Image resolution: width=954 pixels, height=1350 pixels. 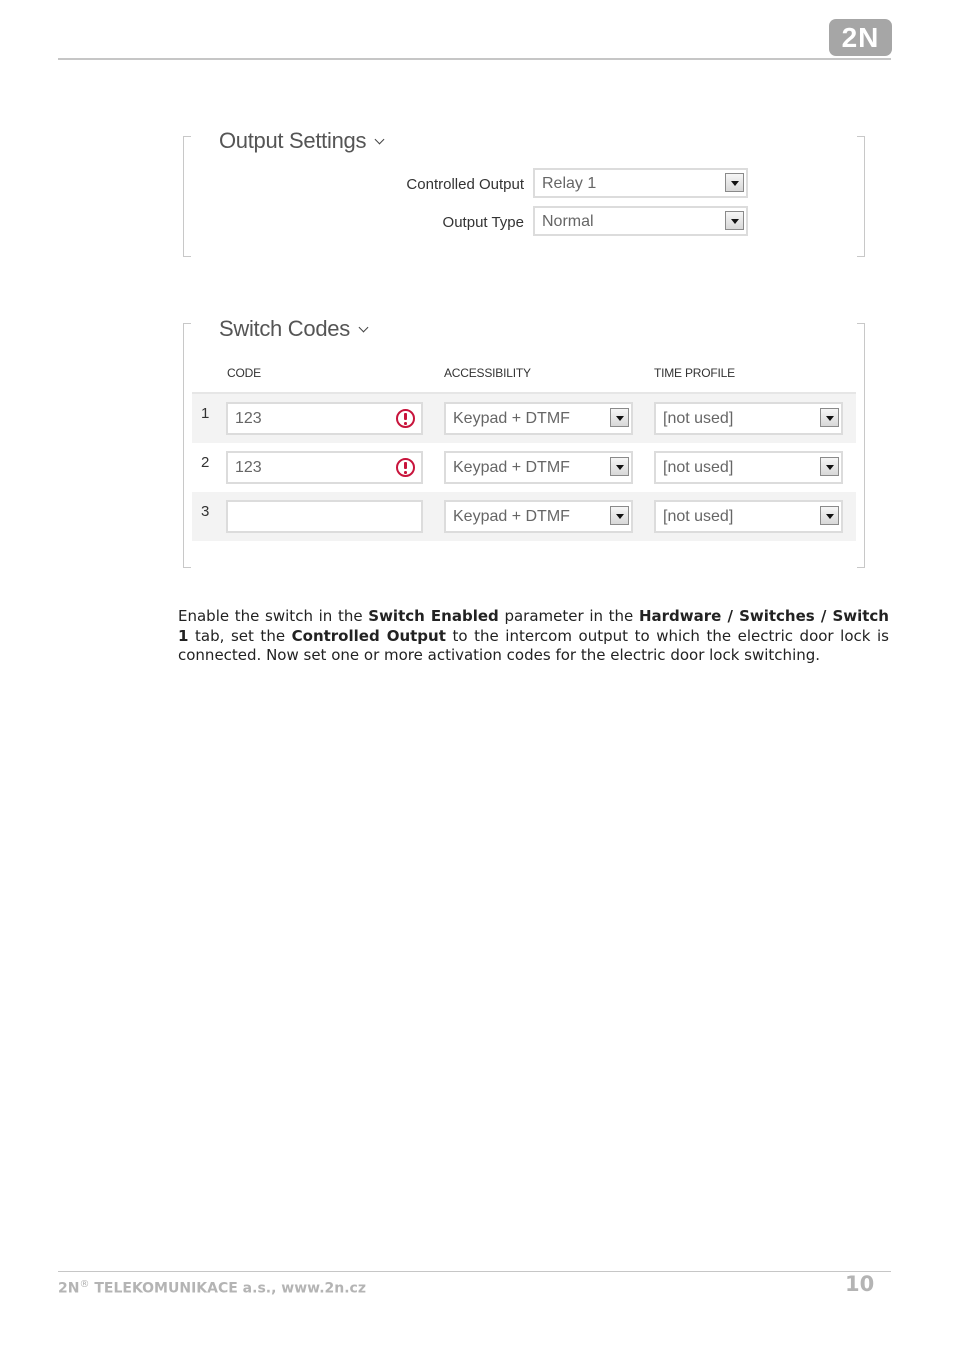 I want to click on controlled-output-value: Relay 1, so click(x=569, y=183).